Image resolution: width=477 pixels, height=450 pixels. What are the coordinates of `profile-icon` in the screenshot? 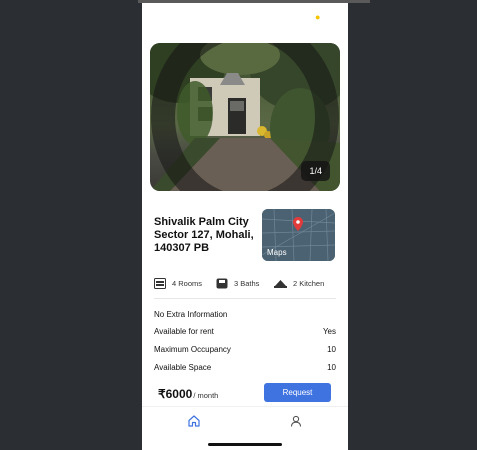 It's located at (296, 421).